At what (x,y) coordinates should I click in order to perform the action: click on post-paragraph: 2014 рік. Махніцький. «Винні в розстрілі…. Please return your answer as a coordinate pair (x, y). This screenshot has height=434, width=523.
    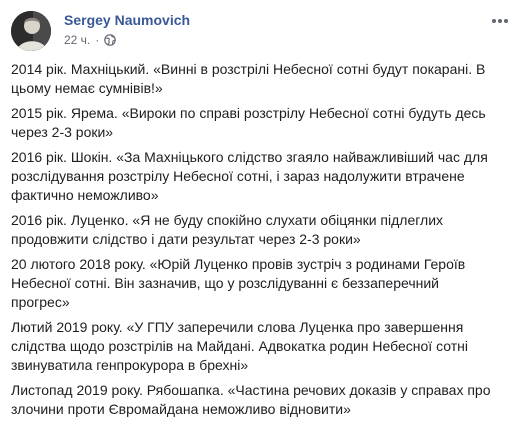
    Looking at the image, I should click on (248, 78).